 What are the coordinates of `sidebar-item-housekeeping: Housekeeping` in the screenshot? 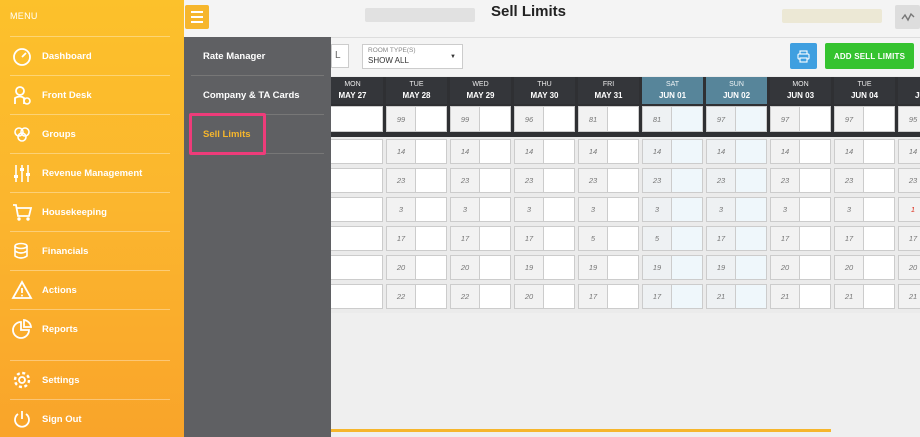 It's located at (90, 211).